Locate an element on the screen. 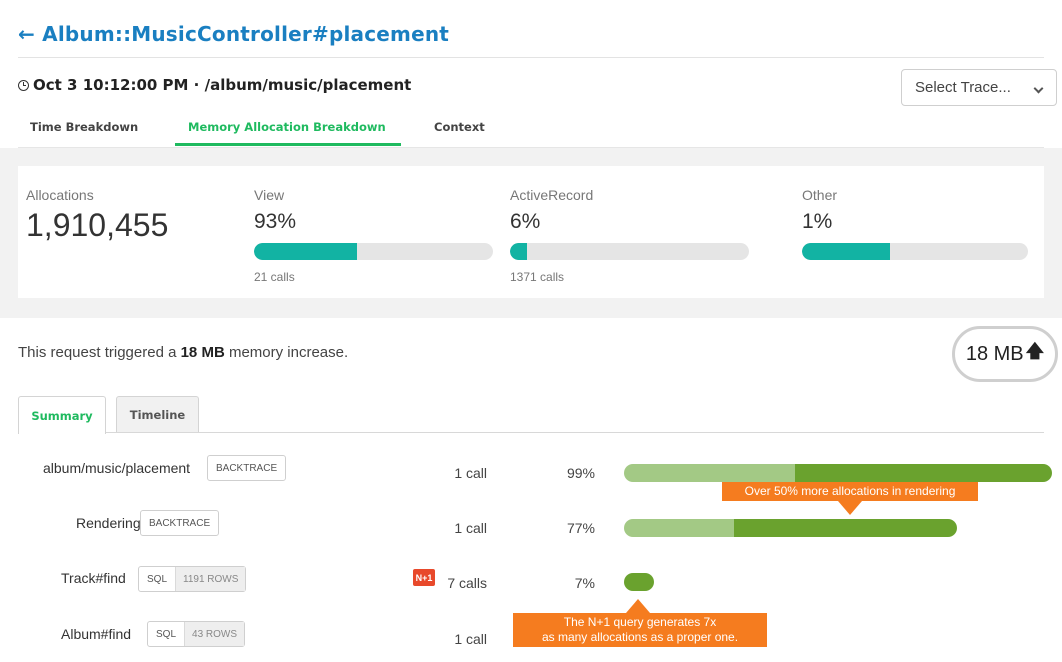 The height and width of the screenshot is (662, 1062). rendering-allocations-callout: Over 50% more allocations in rendering is located at coordinates (850, 491).